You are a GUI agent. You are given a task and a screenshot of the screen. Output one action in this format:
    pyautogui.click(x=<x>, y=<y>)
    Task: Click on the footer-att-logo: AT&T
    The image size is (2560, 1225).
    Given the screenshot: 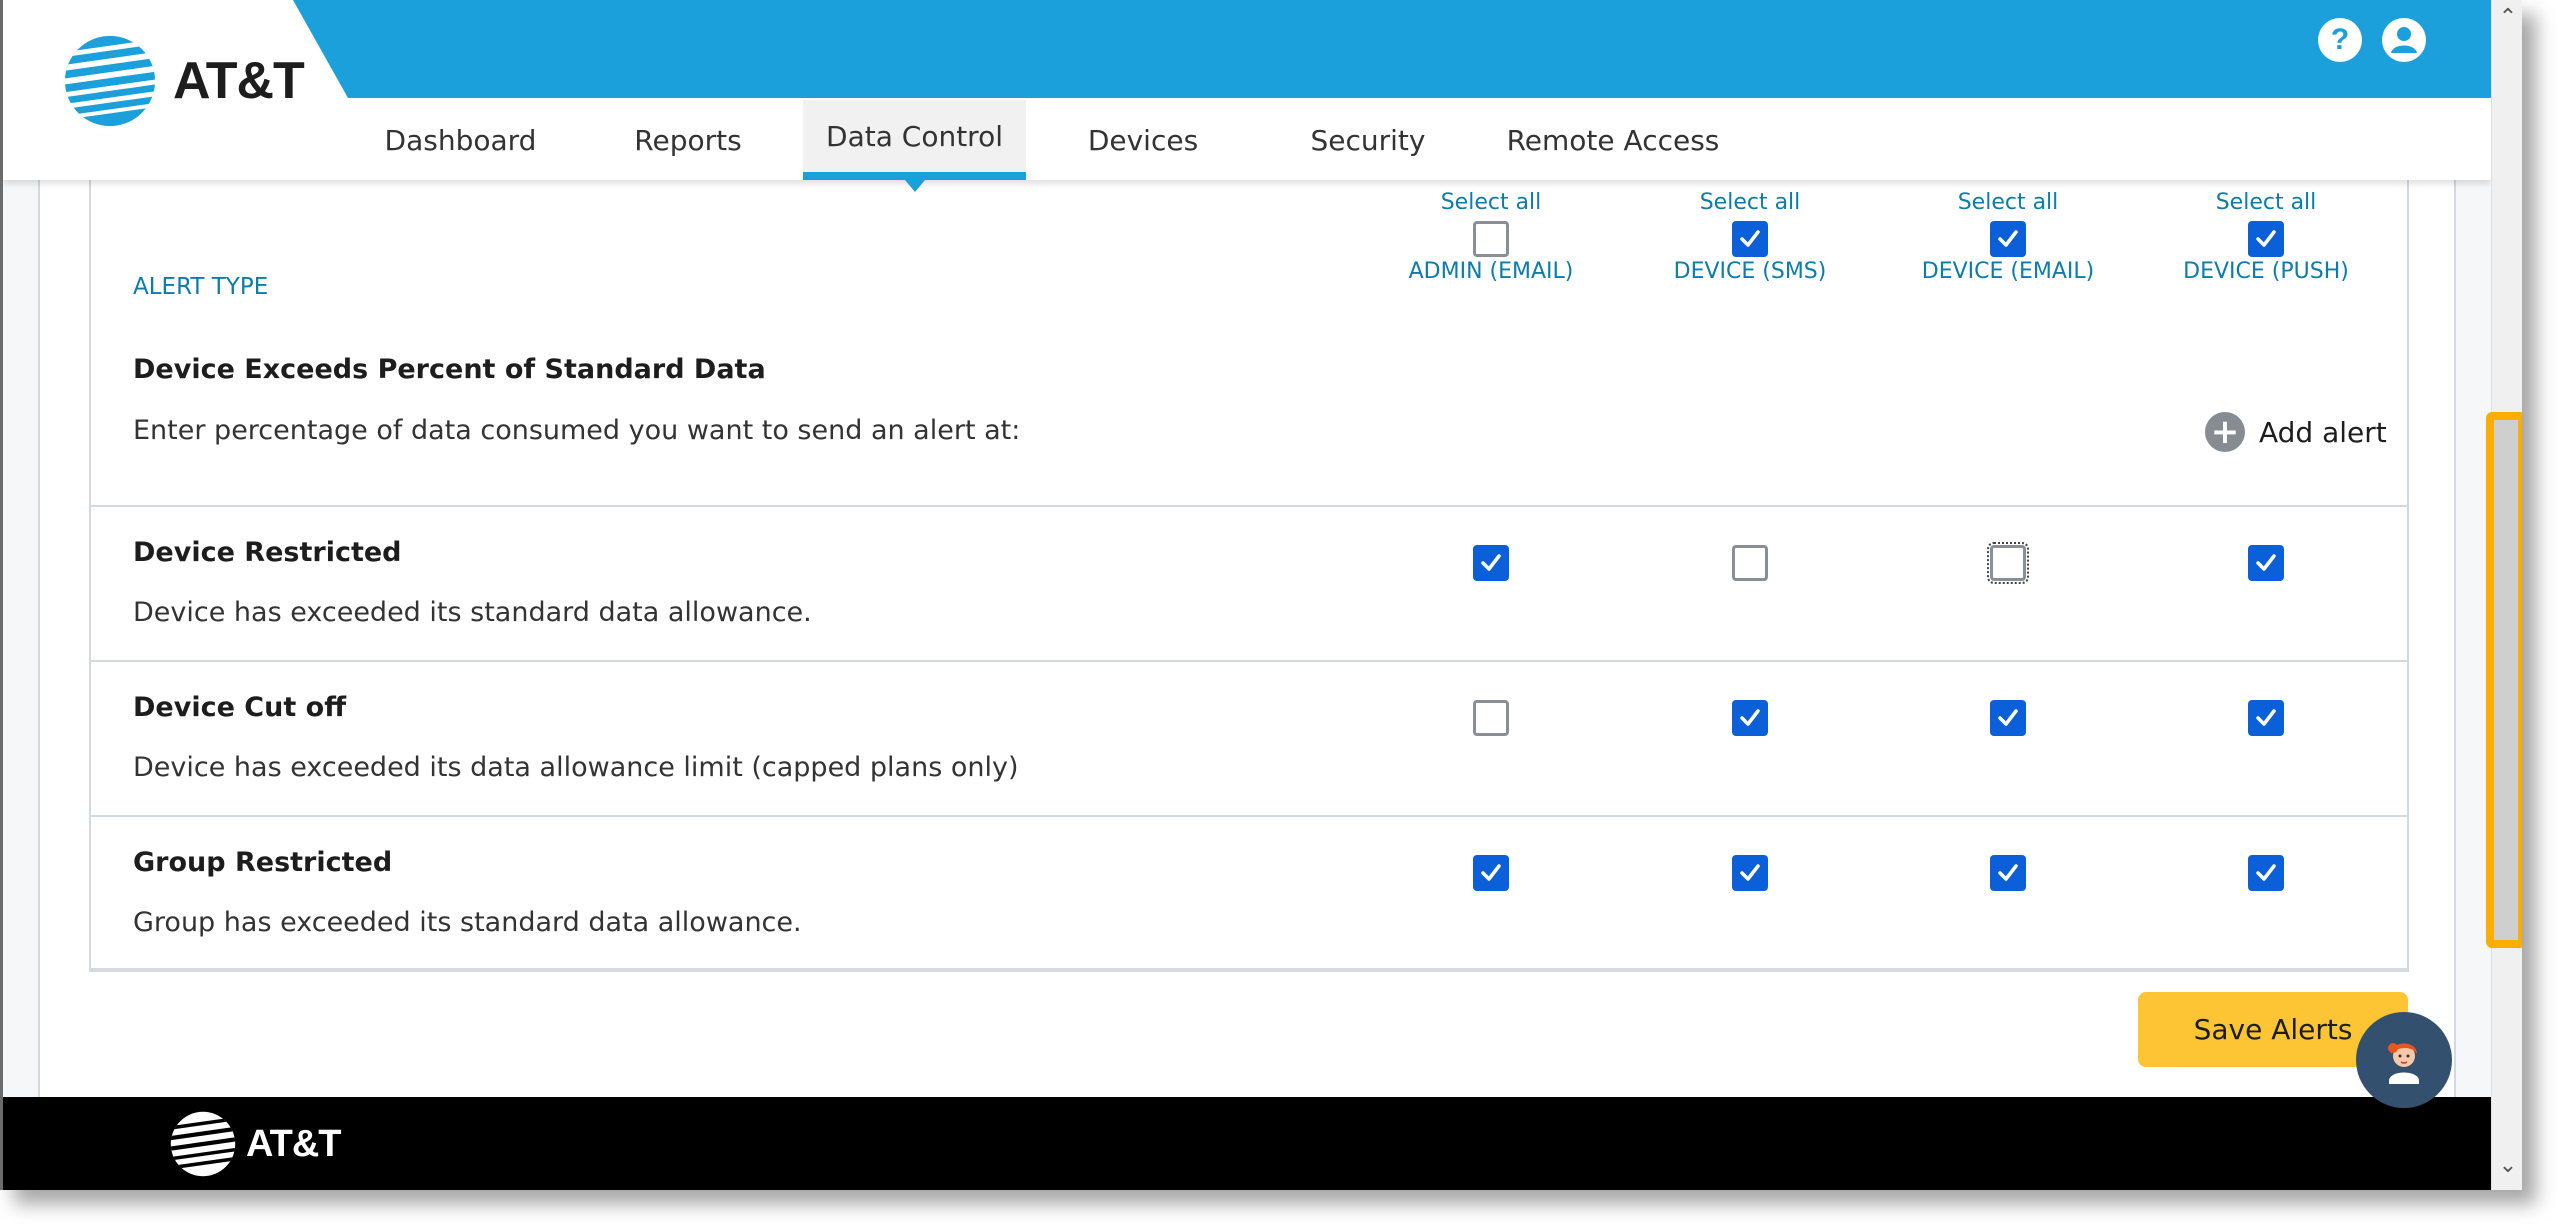 What is the action you would take?
    pyautogui.click(x=254, y=1144)
    